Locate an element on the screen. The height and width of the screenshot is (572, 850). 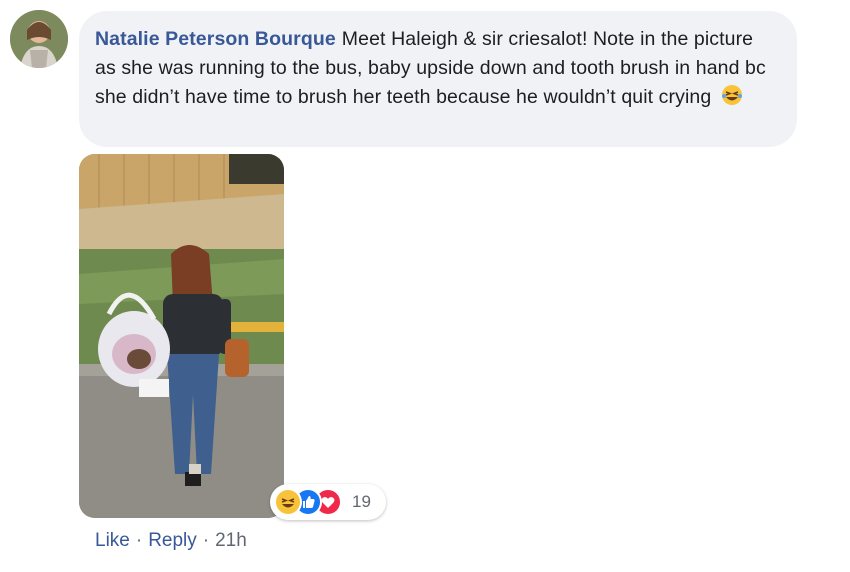
comment-author-link: Natalie Peterson Bourque is located at coordinates (215, 39).